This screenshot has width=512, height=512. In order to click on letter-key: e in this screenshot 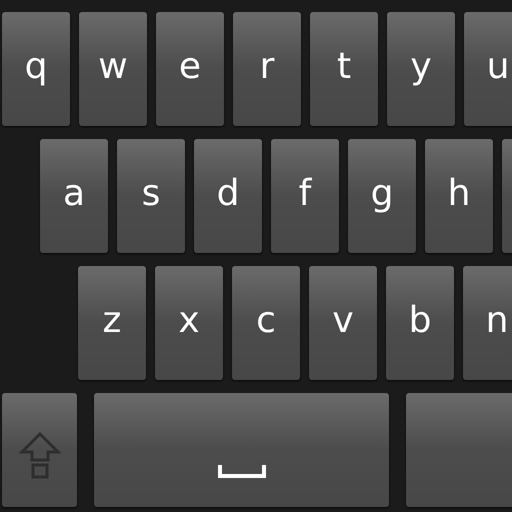, I will do `click(190, 69)`.